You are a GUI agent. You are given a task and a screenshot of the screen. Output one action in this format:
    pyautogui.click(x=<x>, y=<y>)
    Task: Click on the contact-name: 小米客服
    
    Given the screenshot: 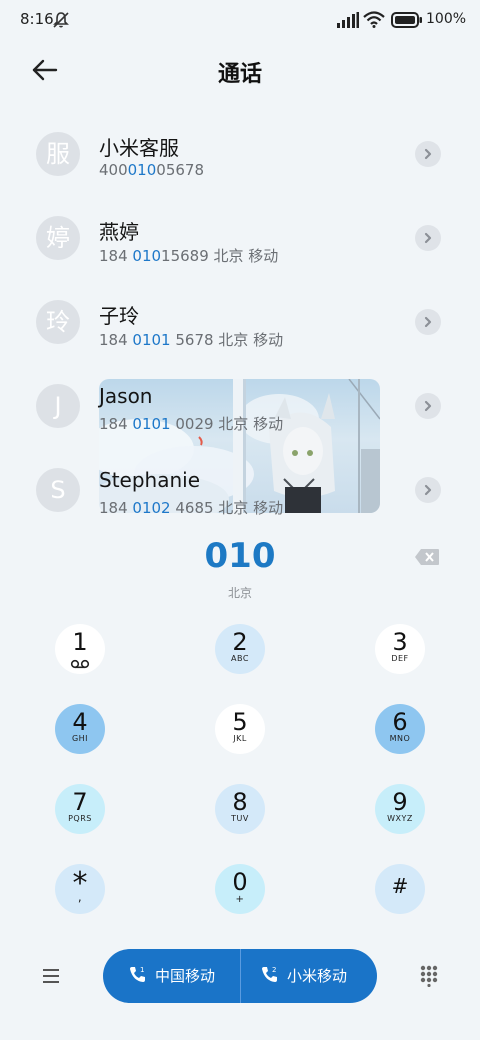 What is the action you would take?
    pyautogui.click(x=139, y=146)
    